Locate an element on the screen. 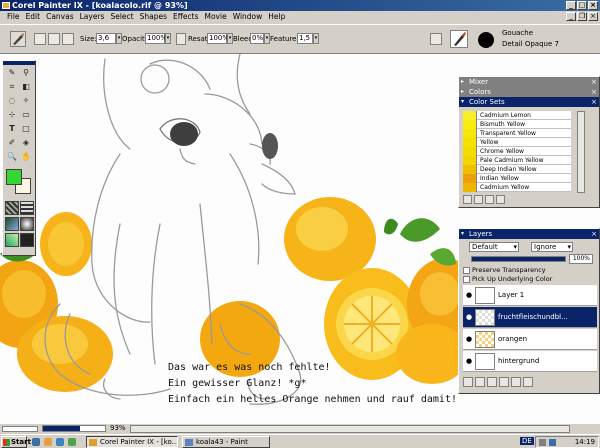 Image resolution: width=600 pixels, height=448 pixels. look-selector-icon is located at coordinates (12, 240).